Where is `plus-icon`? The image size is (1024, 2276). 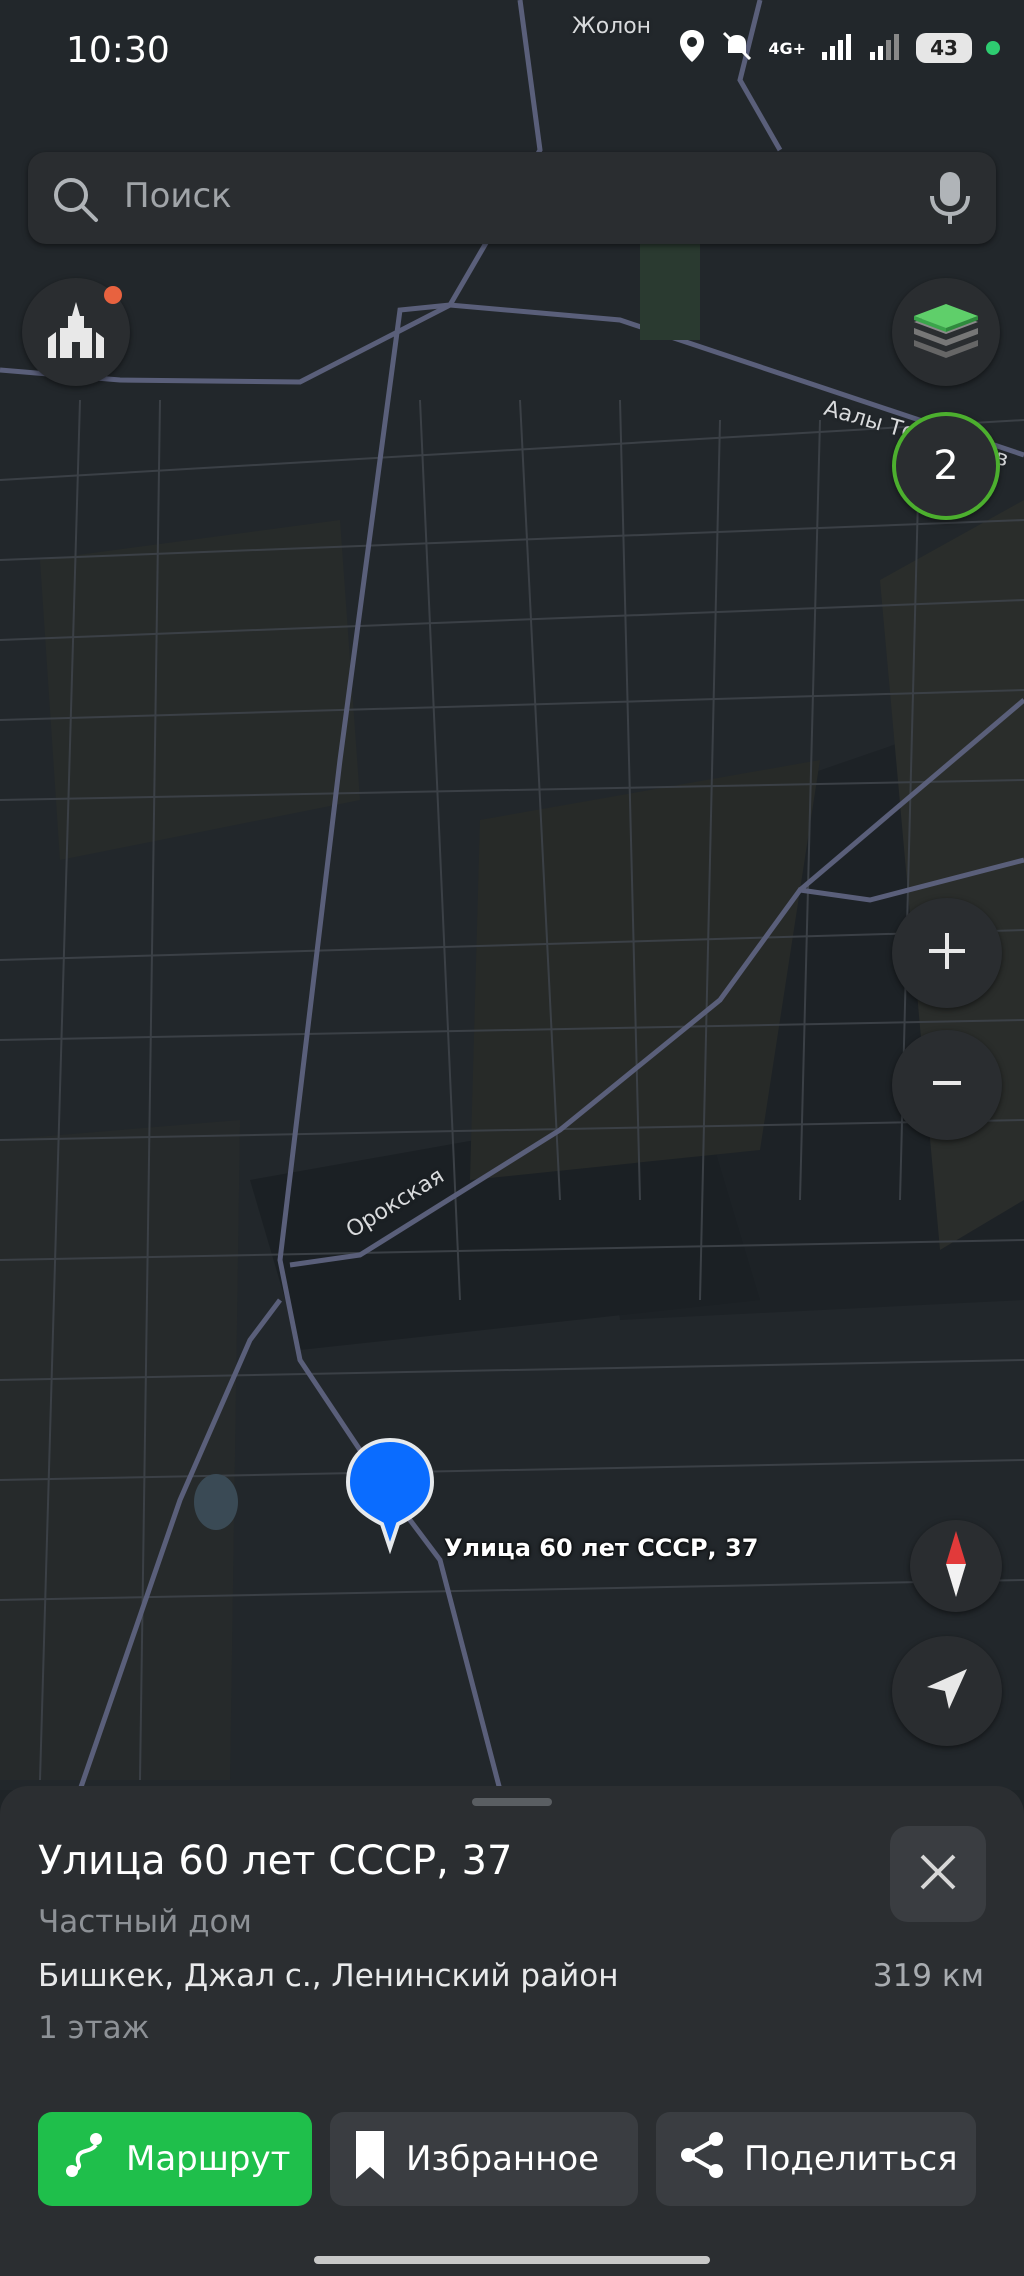 plus-icon is located at coordinates (947, 953).